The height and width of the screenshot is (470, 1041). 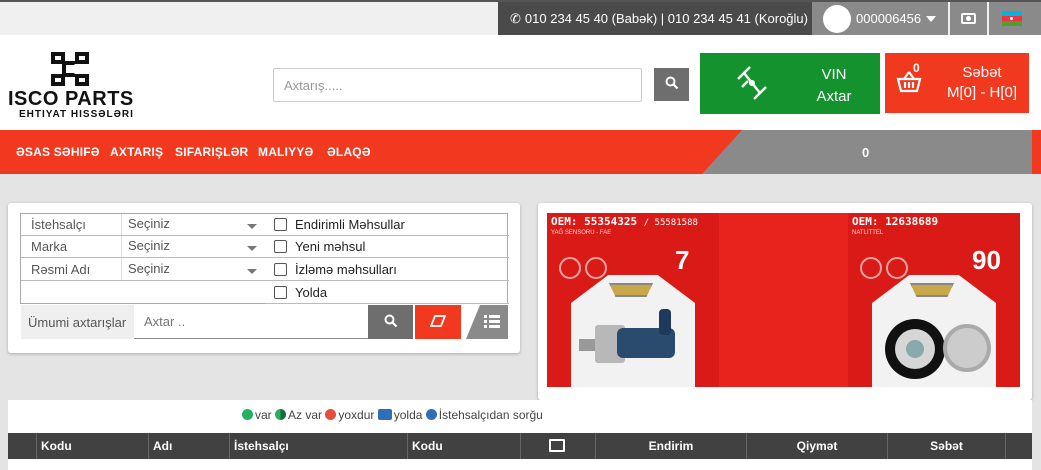 What do you see at coordinates (624, 221) in the screenshot?
I see `product-oem: OEM: 55354325 / 55581588` at bounding box center [624, 221].